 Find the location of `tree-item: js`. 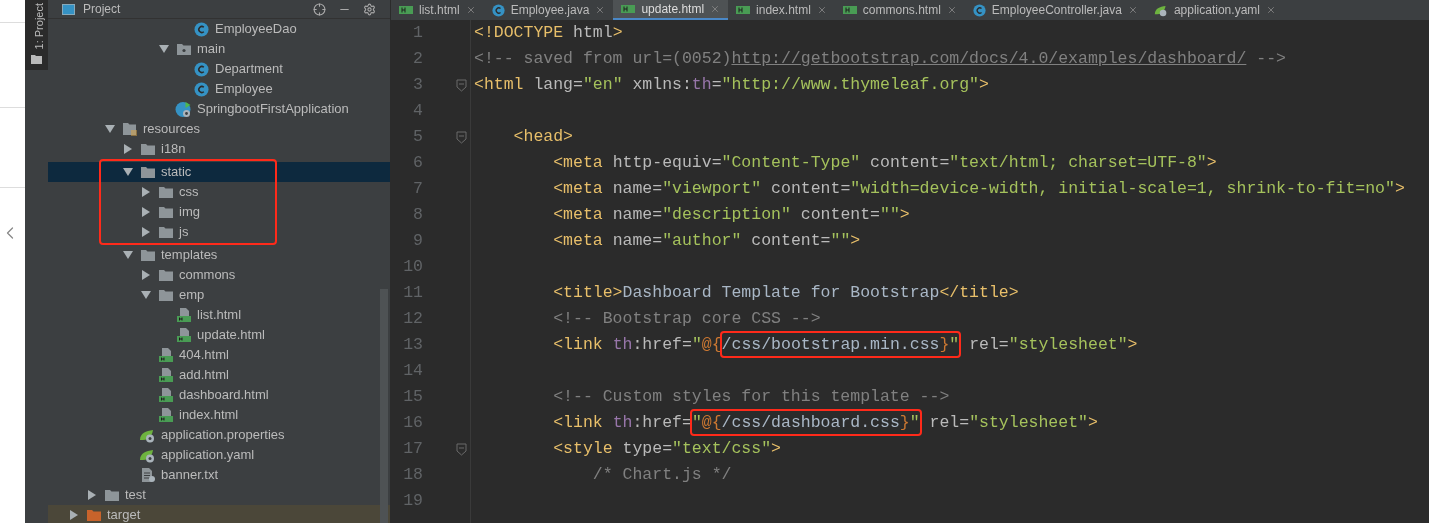

tree-item: js is located at coordinates (219, 232).